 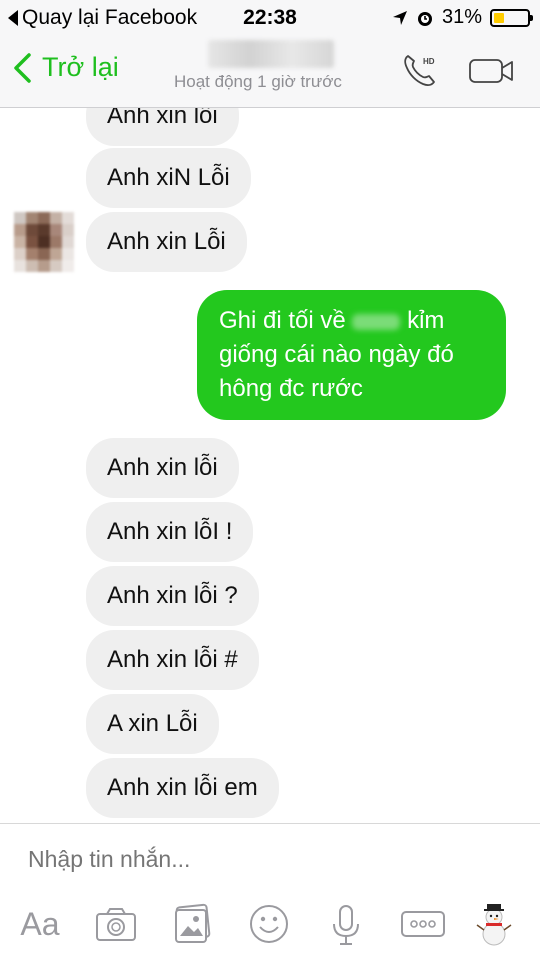 I want to click on message-input, so click(x=268, y=859).